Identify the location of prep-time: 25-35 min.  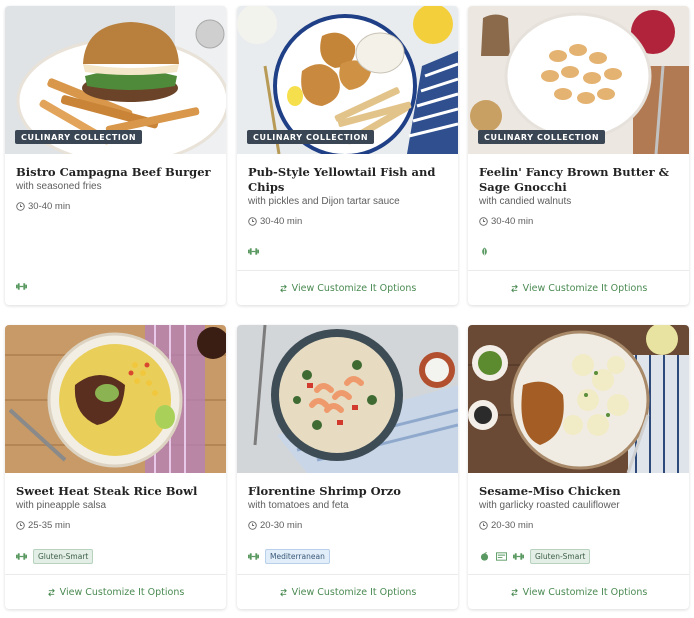
(115, 525).